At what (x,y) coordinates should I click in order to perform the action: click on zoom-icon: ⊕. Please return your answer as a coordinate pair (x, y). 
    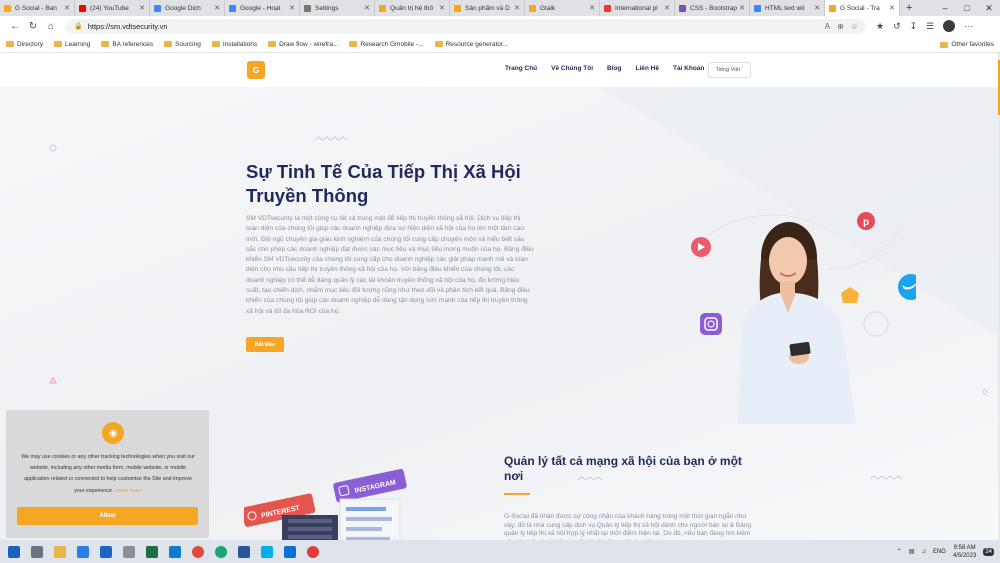
    Looking at the image, I should click on (840, 26).